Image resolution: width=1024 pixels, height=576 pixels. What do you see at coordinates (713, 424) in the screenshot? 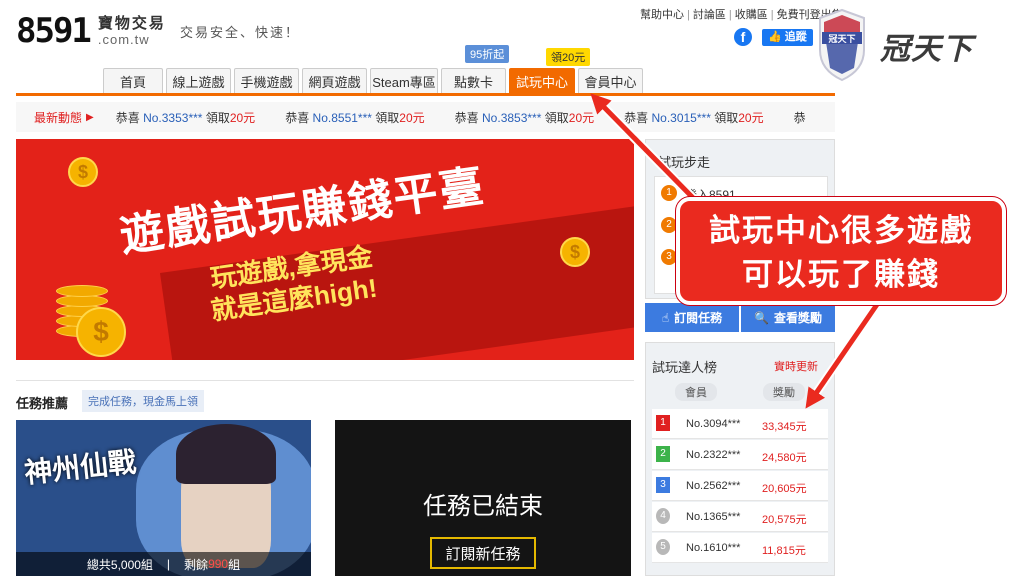
I see `member-no: No.3094***` at bounding box center [713, 424].